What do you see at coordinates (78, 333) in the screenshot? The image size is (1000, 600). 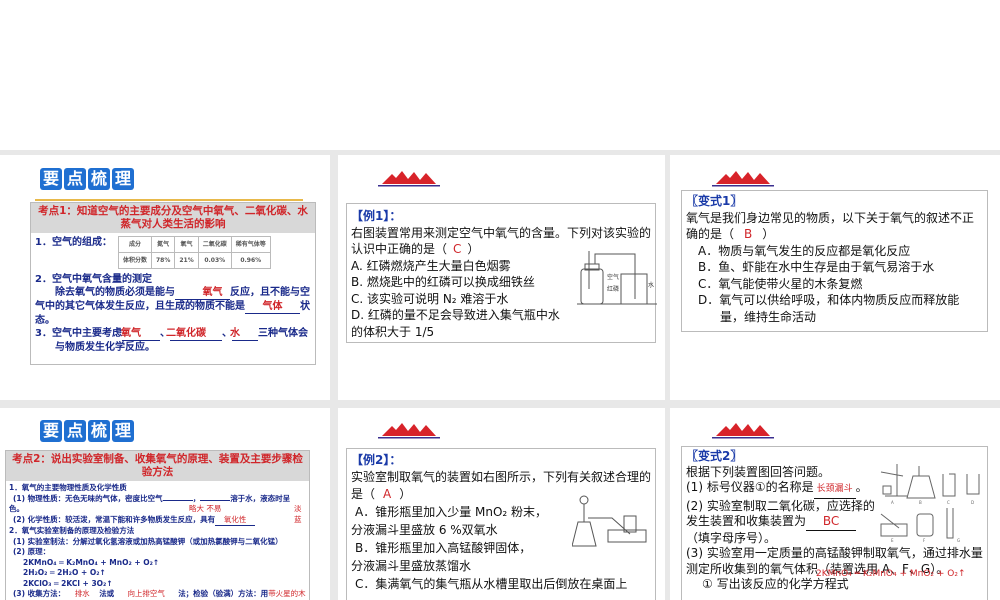 I see `text: 3．空气中主要考虑` at bounding box center [78, 333].